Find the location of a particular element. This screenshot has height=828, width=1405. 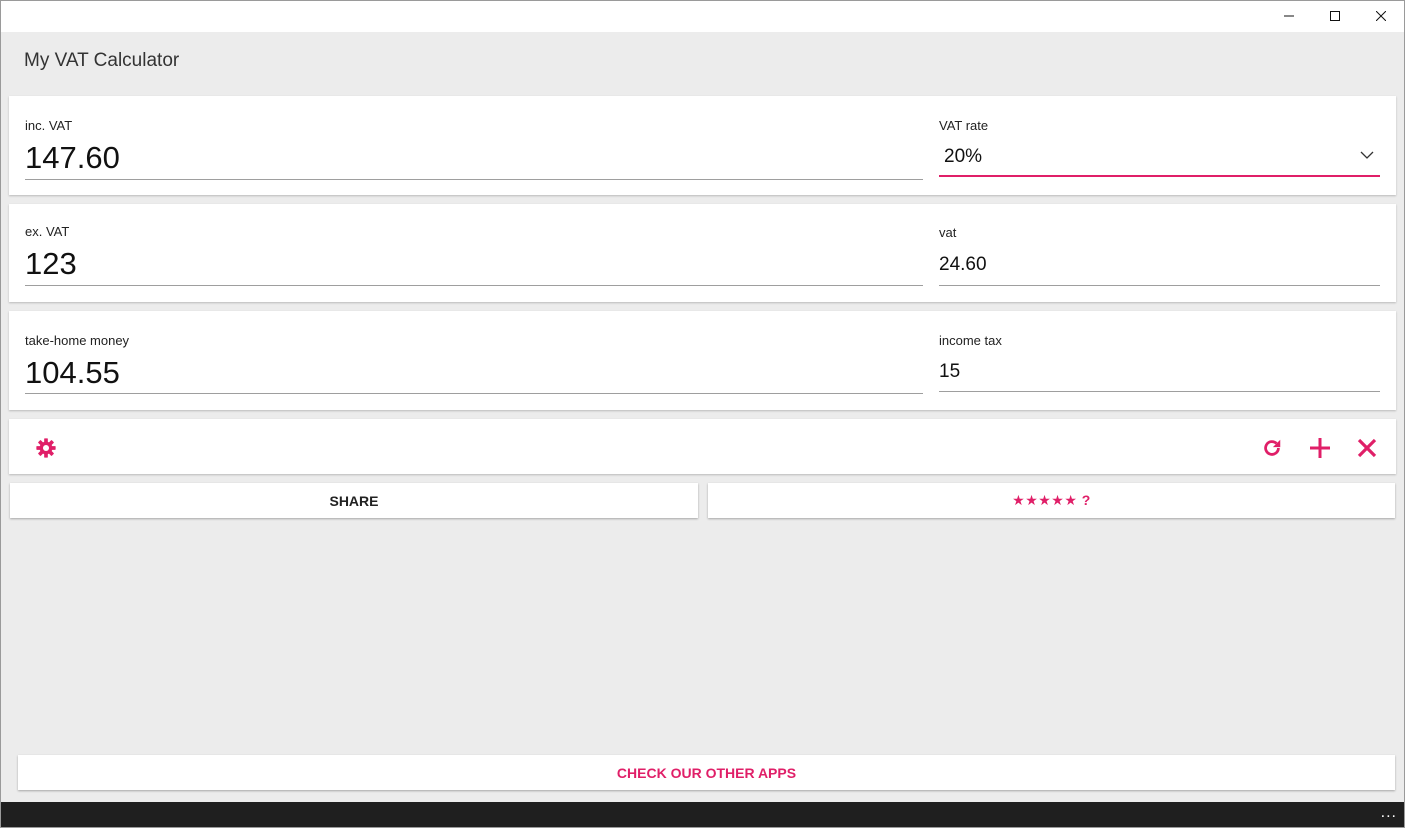

other-apps-button: CHECK OUR OTHER APPS is located at coordinates (706, 772).